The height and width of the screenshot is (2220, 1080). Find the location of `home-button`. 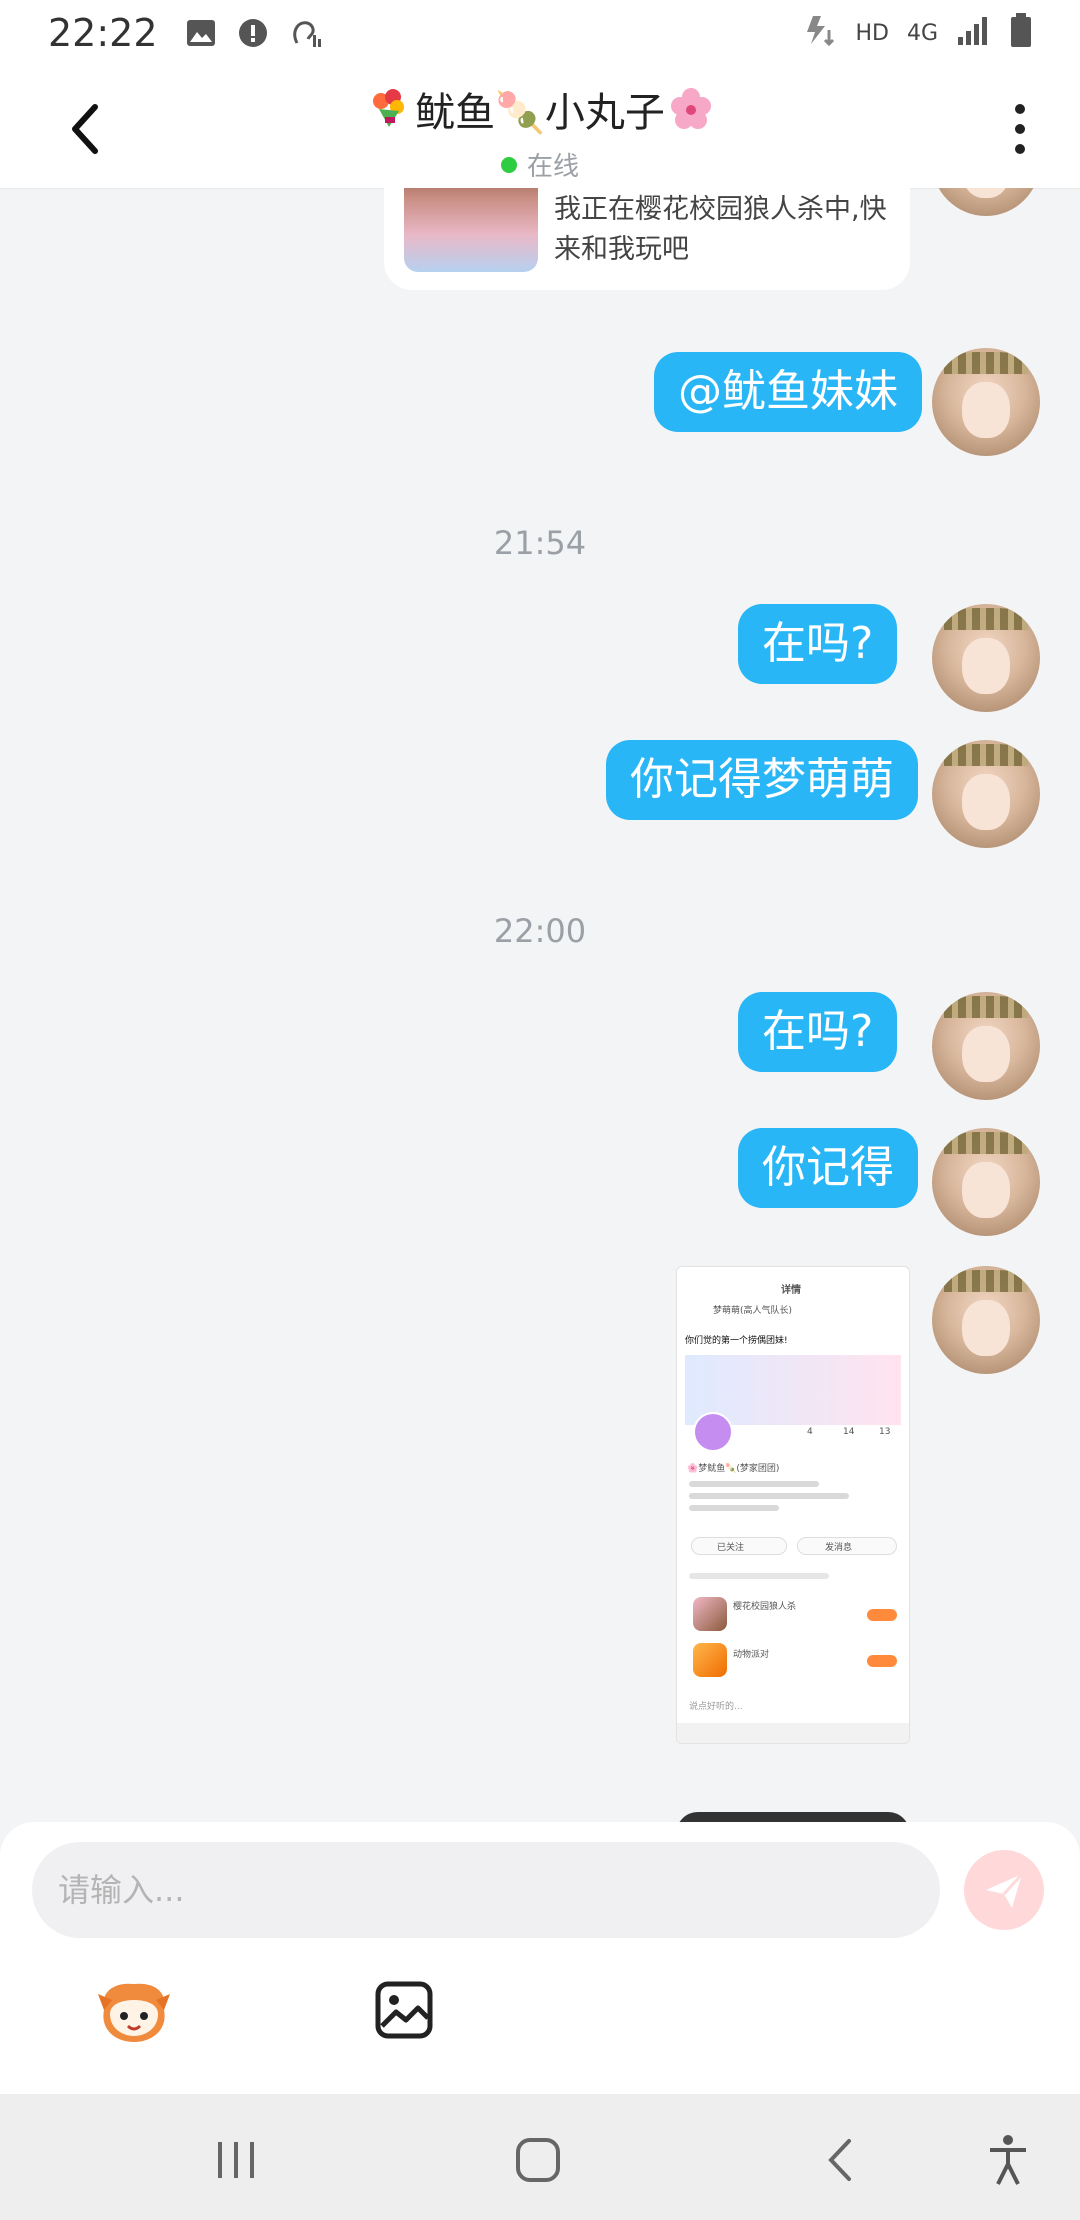

home-button is located at coordinates (538, 2160).